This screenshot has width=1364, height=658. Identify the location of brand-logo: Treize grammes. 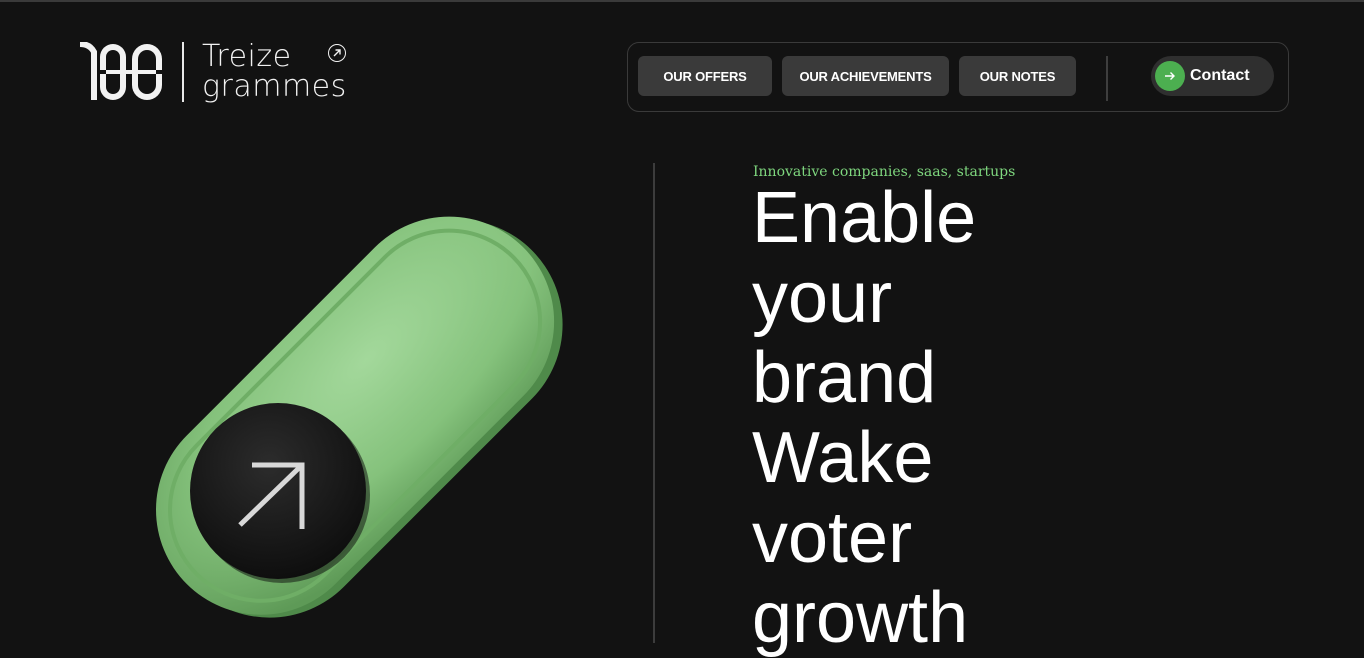
(213, 72).